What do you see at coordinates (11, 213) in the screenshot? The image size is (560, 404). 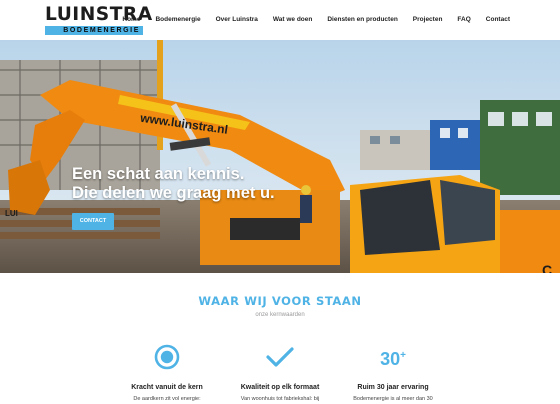 I see `boom-lettering: LUI` at bounding box center [11, 213].